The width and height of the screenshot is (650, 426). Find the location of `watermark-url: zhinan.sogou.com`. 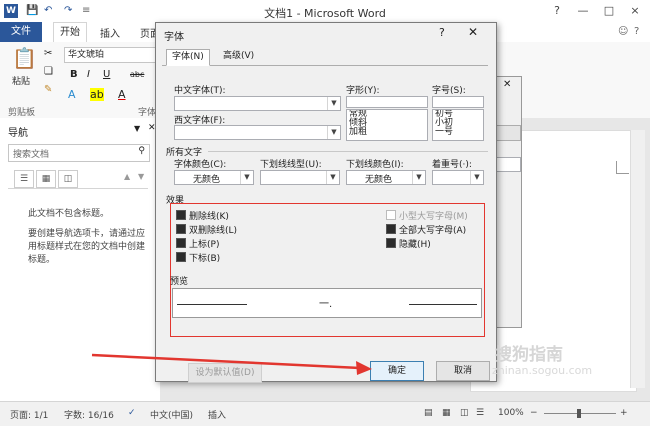

watermark-url: zhinan.sogou.com is located at coordinates (542, 370).